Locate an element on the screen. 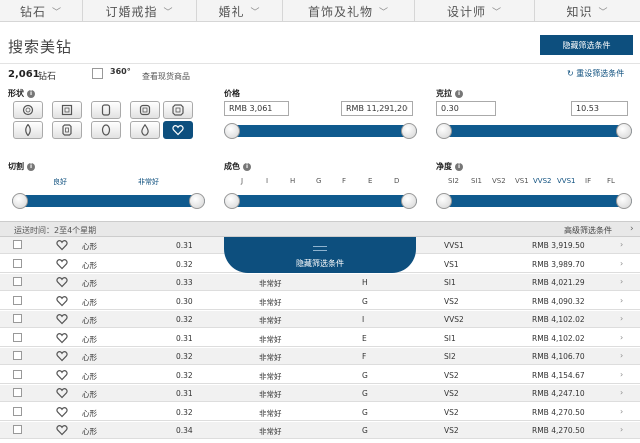 This screenshot has width=640, height=443. chevron-down-icon: ﹀ is located at coordinates (384, 12).